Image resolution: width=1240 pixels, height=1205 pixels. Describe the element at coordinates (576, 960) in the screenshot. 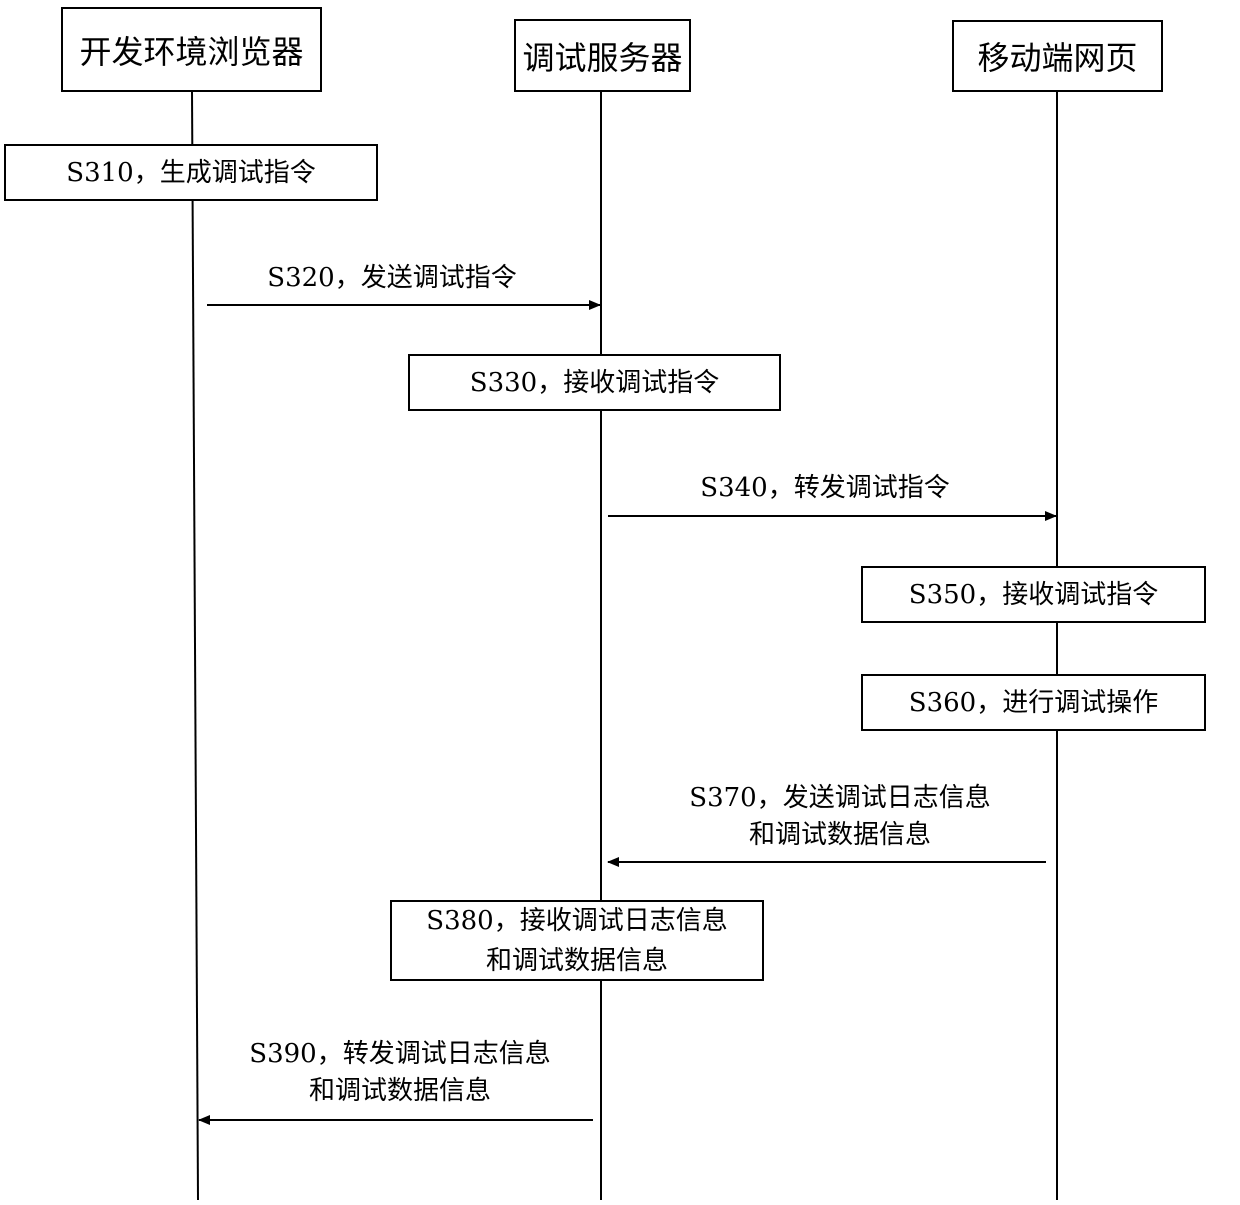

I see `step-text-line2: 和调试数据信息` at that location.